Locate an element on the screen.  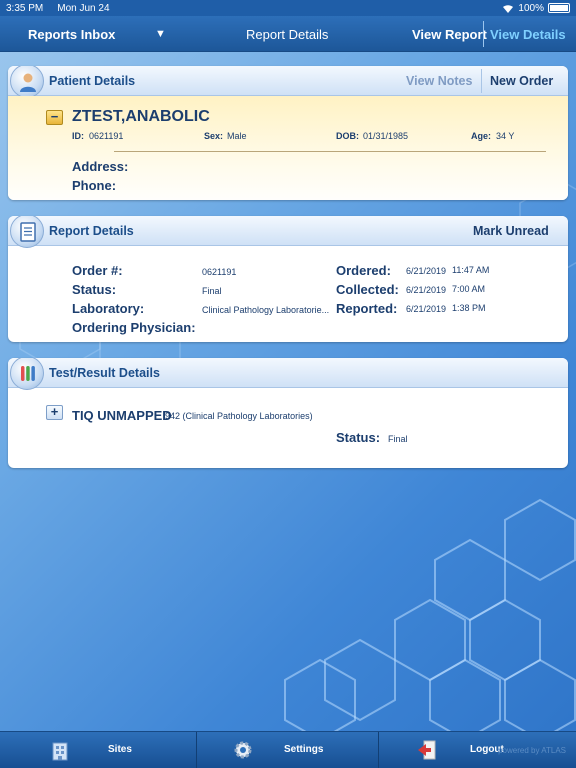
test-results-header: Test/Result Details is located at coordinates (288, 374).